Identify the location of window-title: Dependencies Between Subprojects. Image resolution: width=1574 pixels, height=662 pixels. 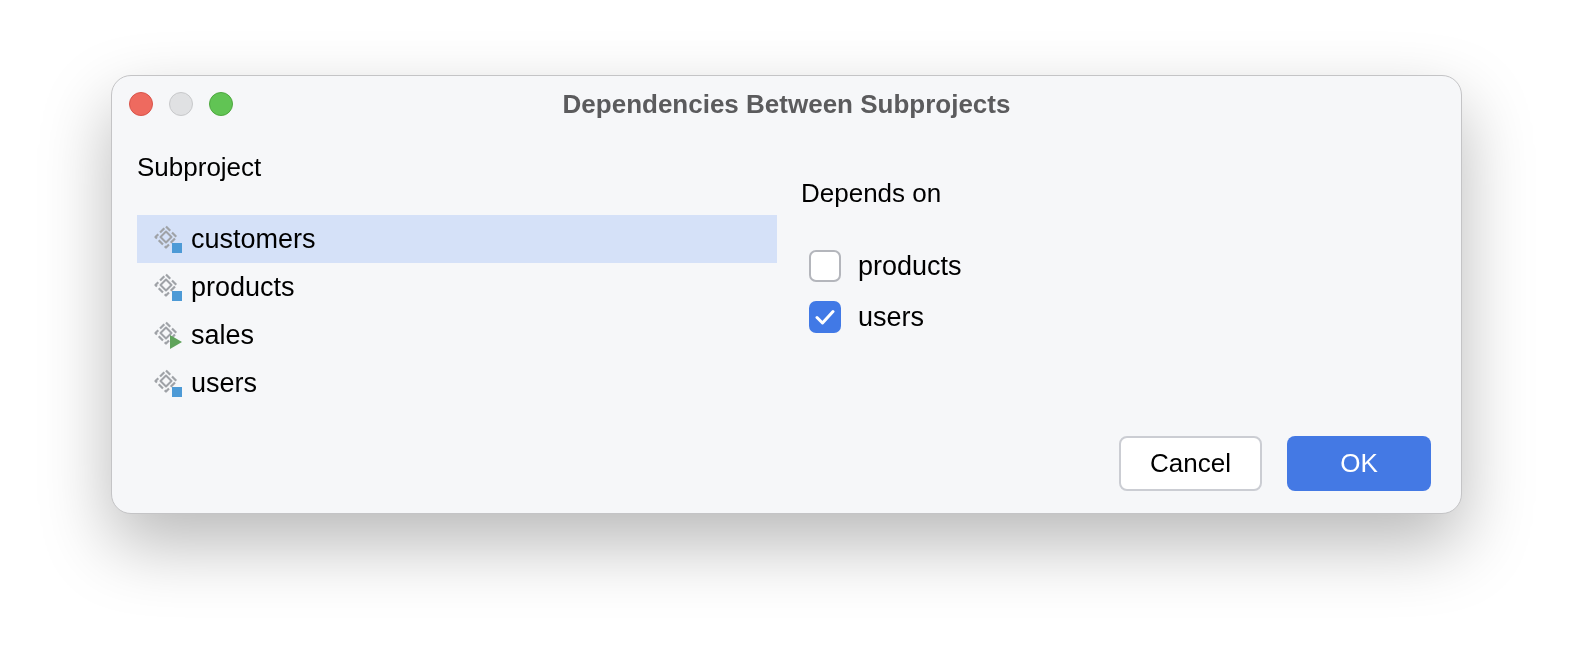
(786, 104).